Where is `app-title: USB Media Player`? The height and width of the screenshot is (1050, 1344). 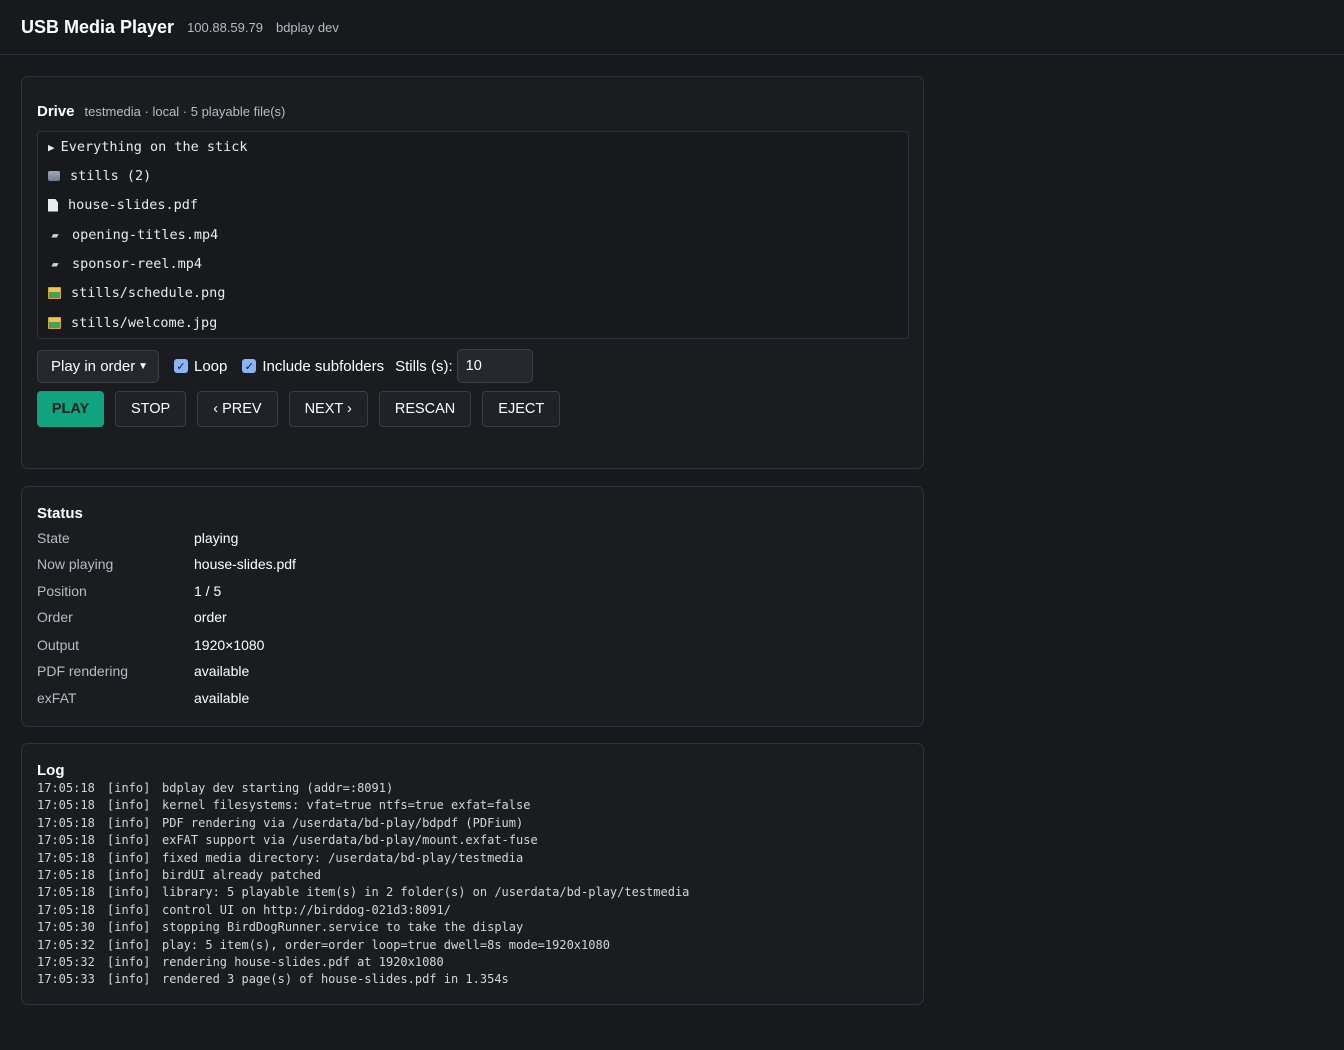 app-title: USB Media Player is located at coordinates (98, 26).